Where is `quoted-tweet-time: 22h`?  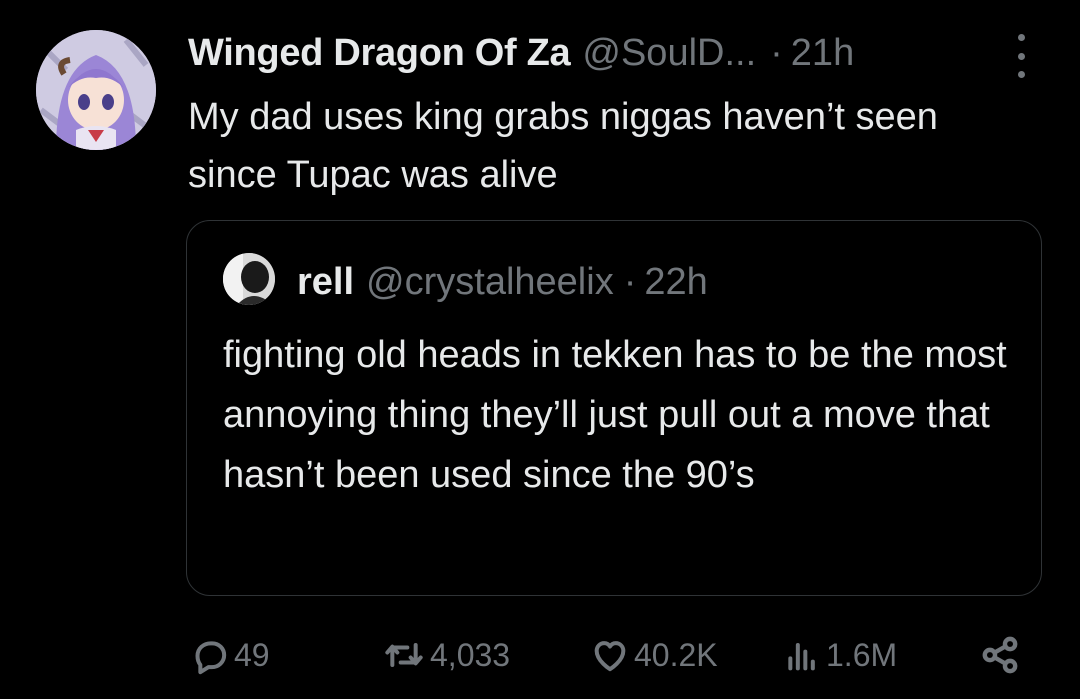 quoted-tweet-time: 22h is located at coordinates (675, 282).